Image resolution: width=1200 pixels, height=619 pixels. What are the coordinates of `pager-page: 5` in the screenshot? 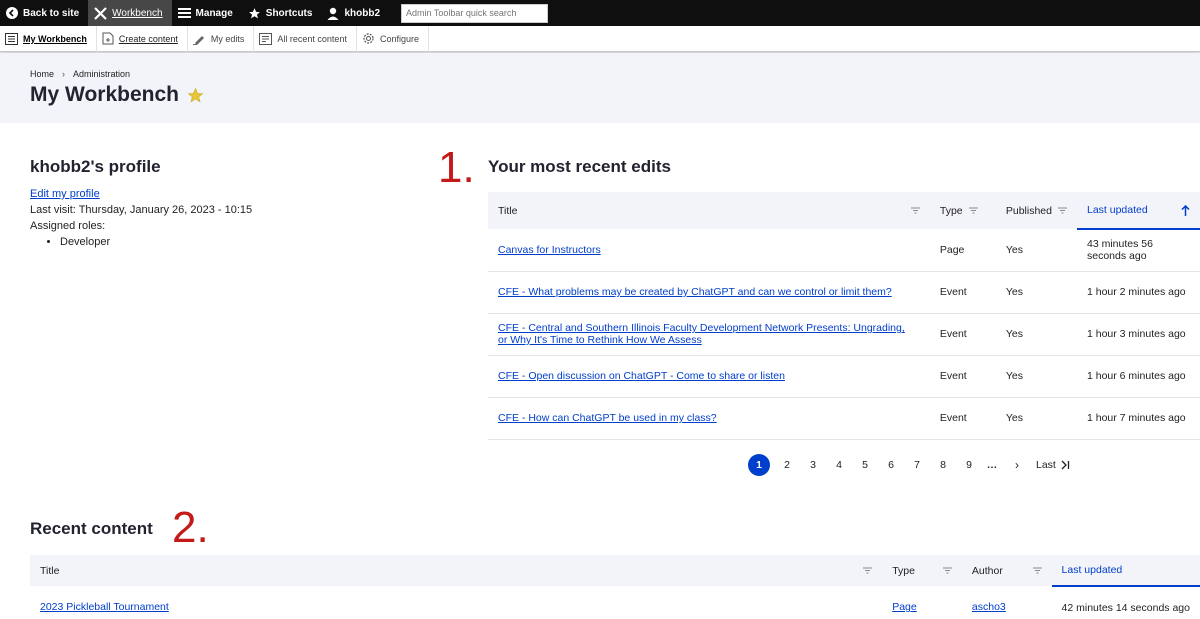 It's located at (865, 465).